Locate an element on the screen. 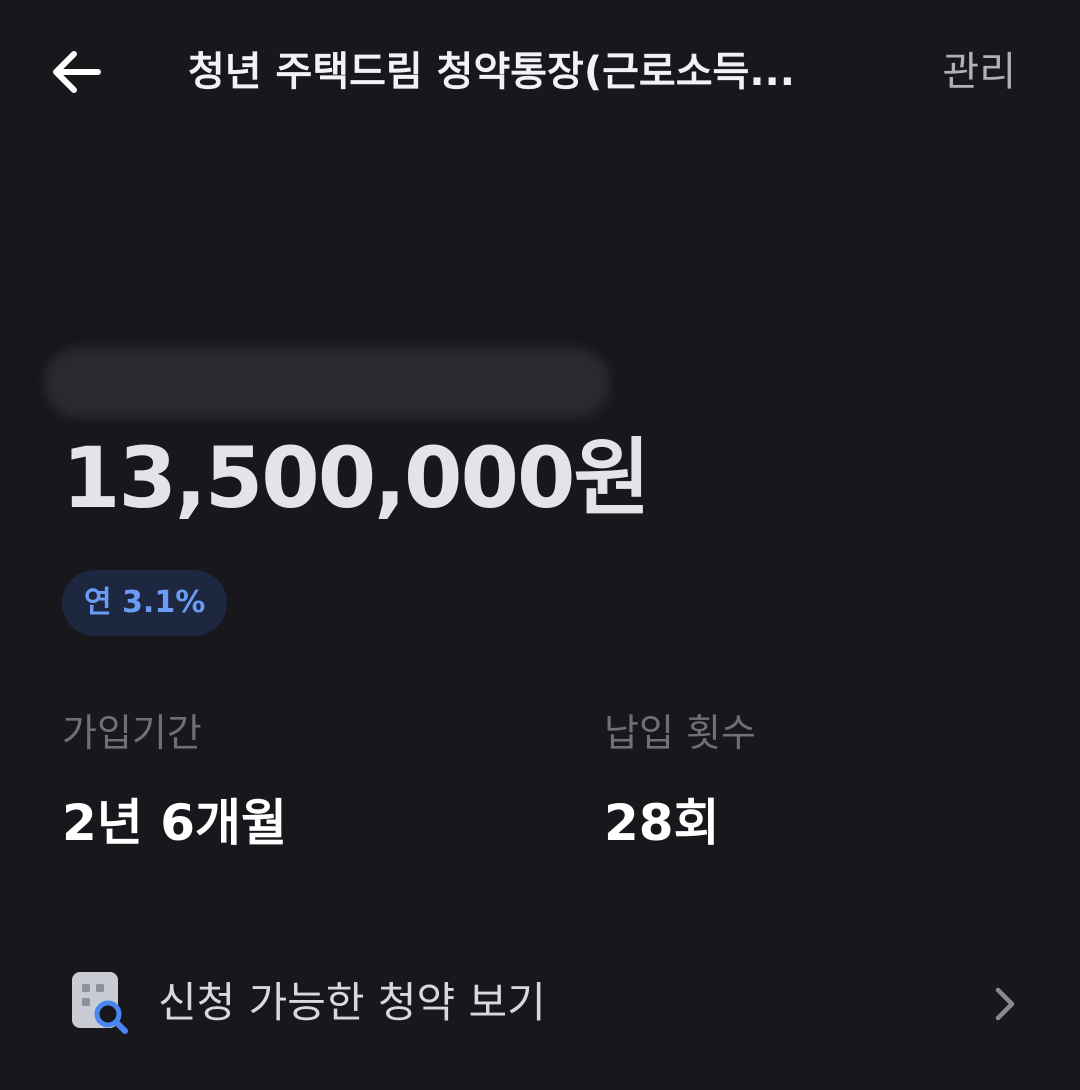  view-available-subscriptions-row: 신청 가능한 청약 보기 is located at coordinates (540, 1003).